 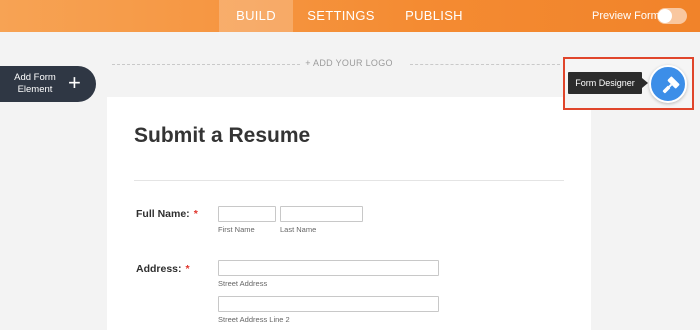 I want to click on top-navigation-bar: BUILD SETTINGS PUBLISH Preview Form, so click(x=350, y=16).